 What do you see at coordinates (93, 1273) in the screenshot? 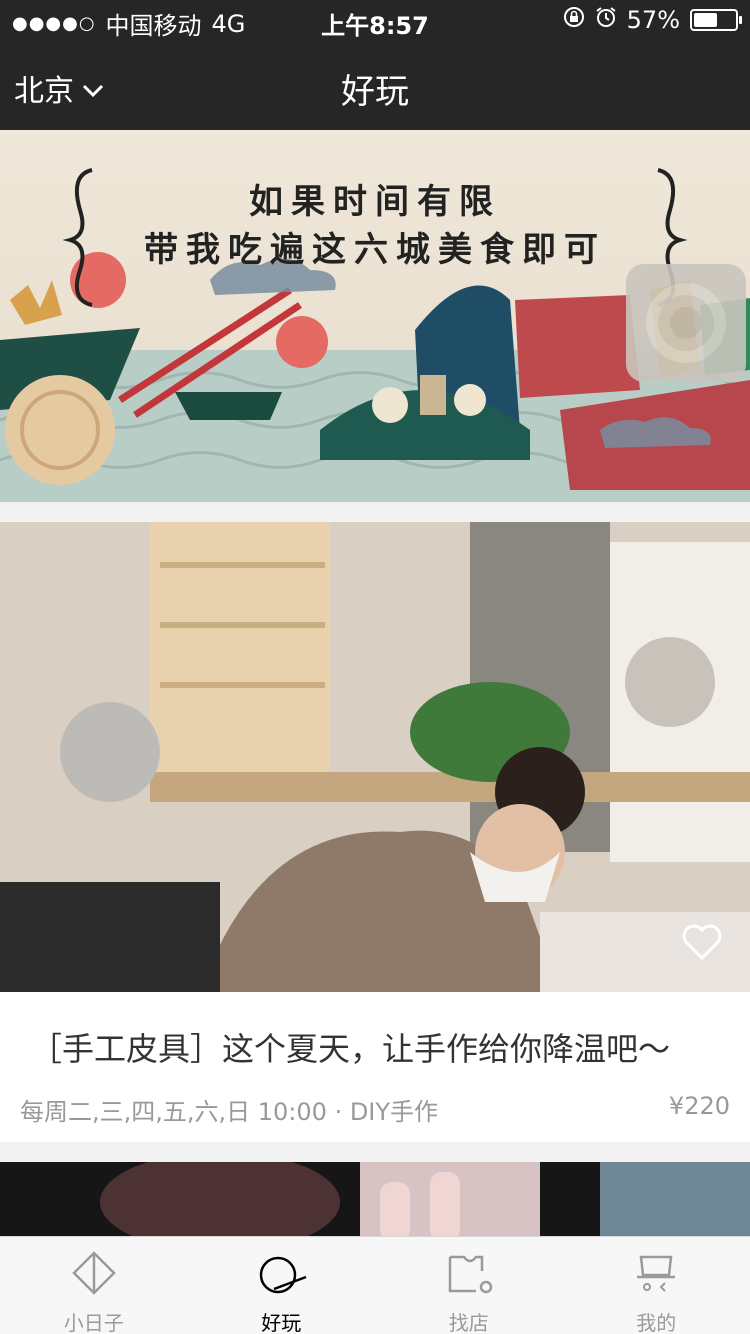
I see `diary-icon` at bounding box center [93, 1273].